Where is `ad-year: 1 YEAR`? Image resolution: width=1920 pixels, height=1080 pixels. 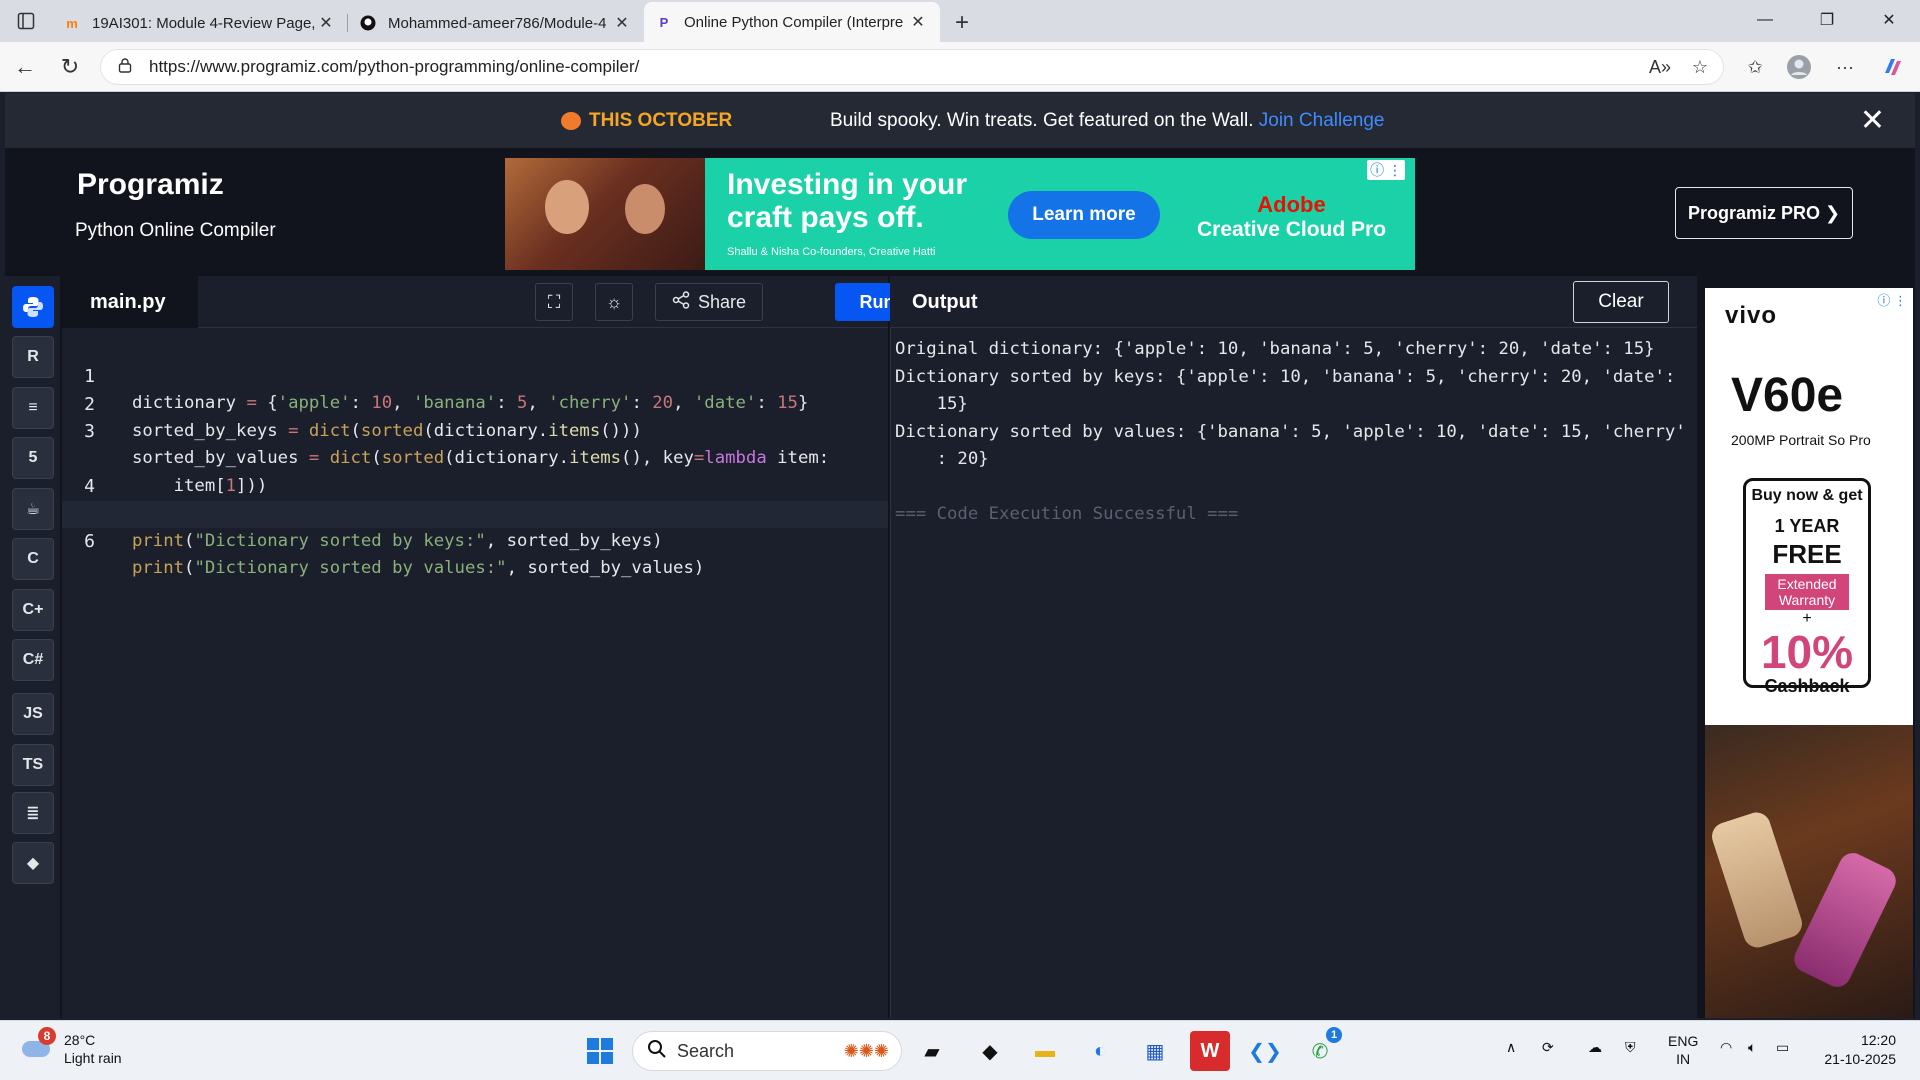
ad-year: 1 YEAR is located at coordinates (1807, 526).